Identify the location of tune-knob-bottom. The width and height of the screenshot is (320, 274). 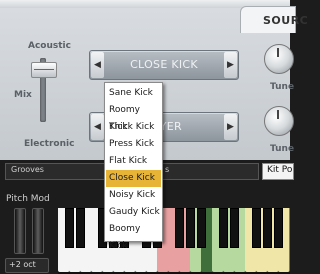
(279, 121).